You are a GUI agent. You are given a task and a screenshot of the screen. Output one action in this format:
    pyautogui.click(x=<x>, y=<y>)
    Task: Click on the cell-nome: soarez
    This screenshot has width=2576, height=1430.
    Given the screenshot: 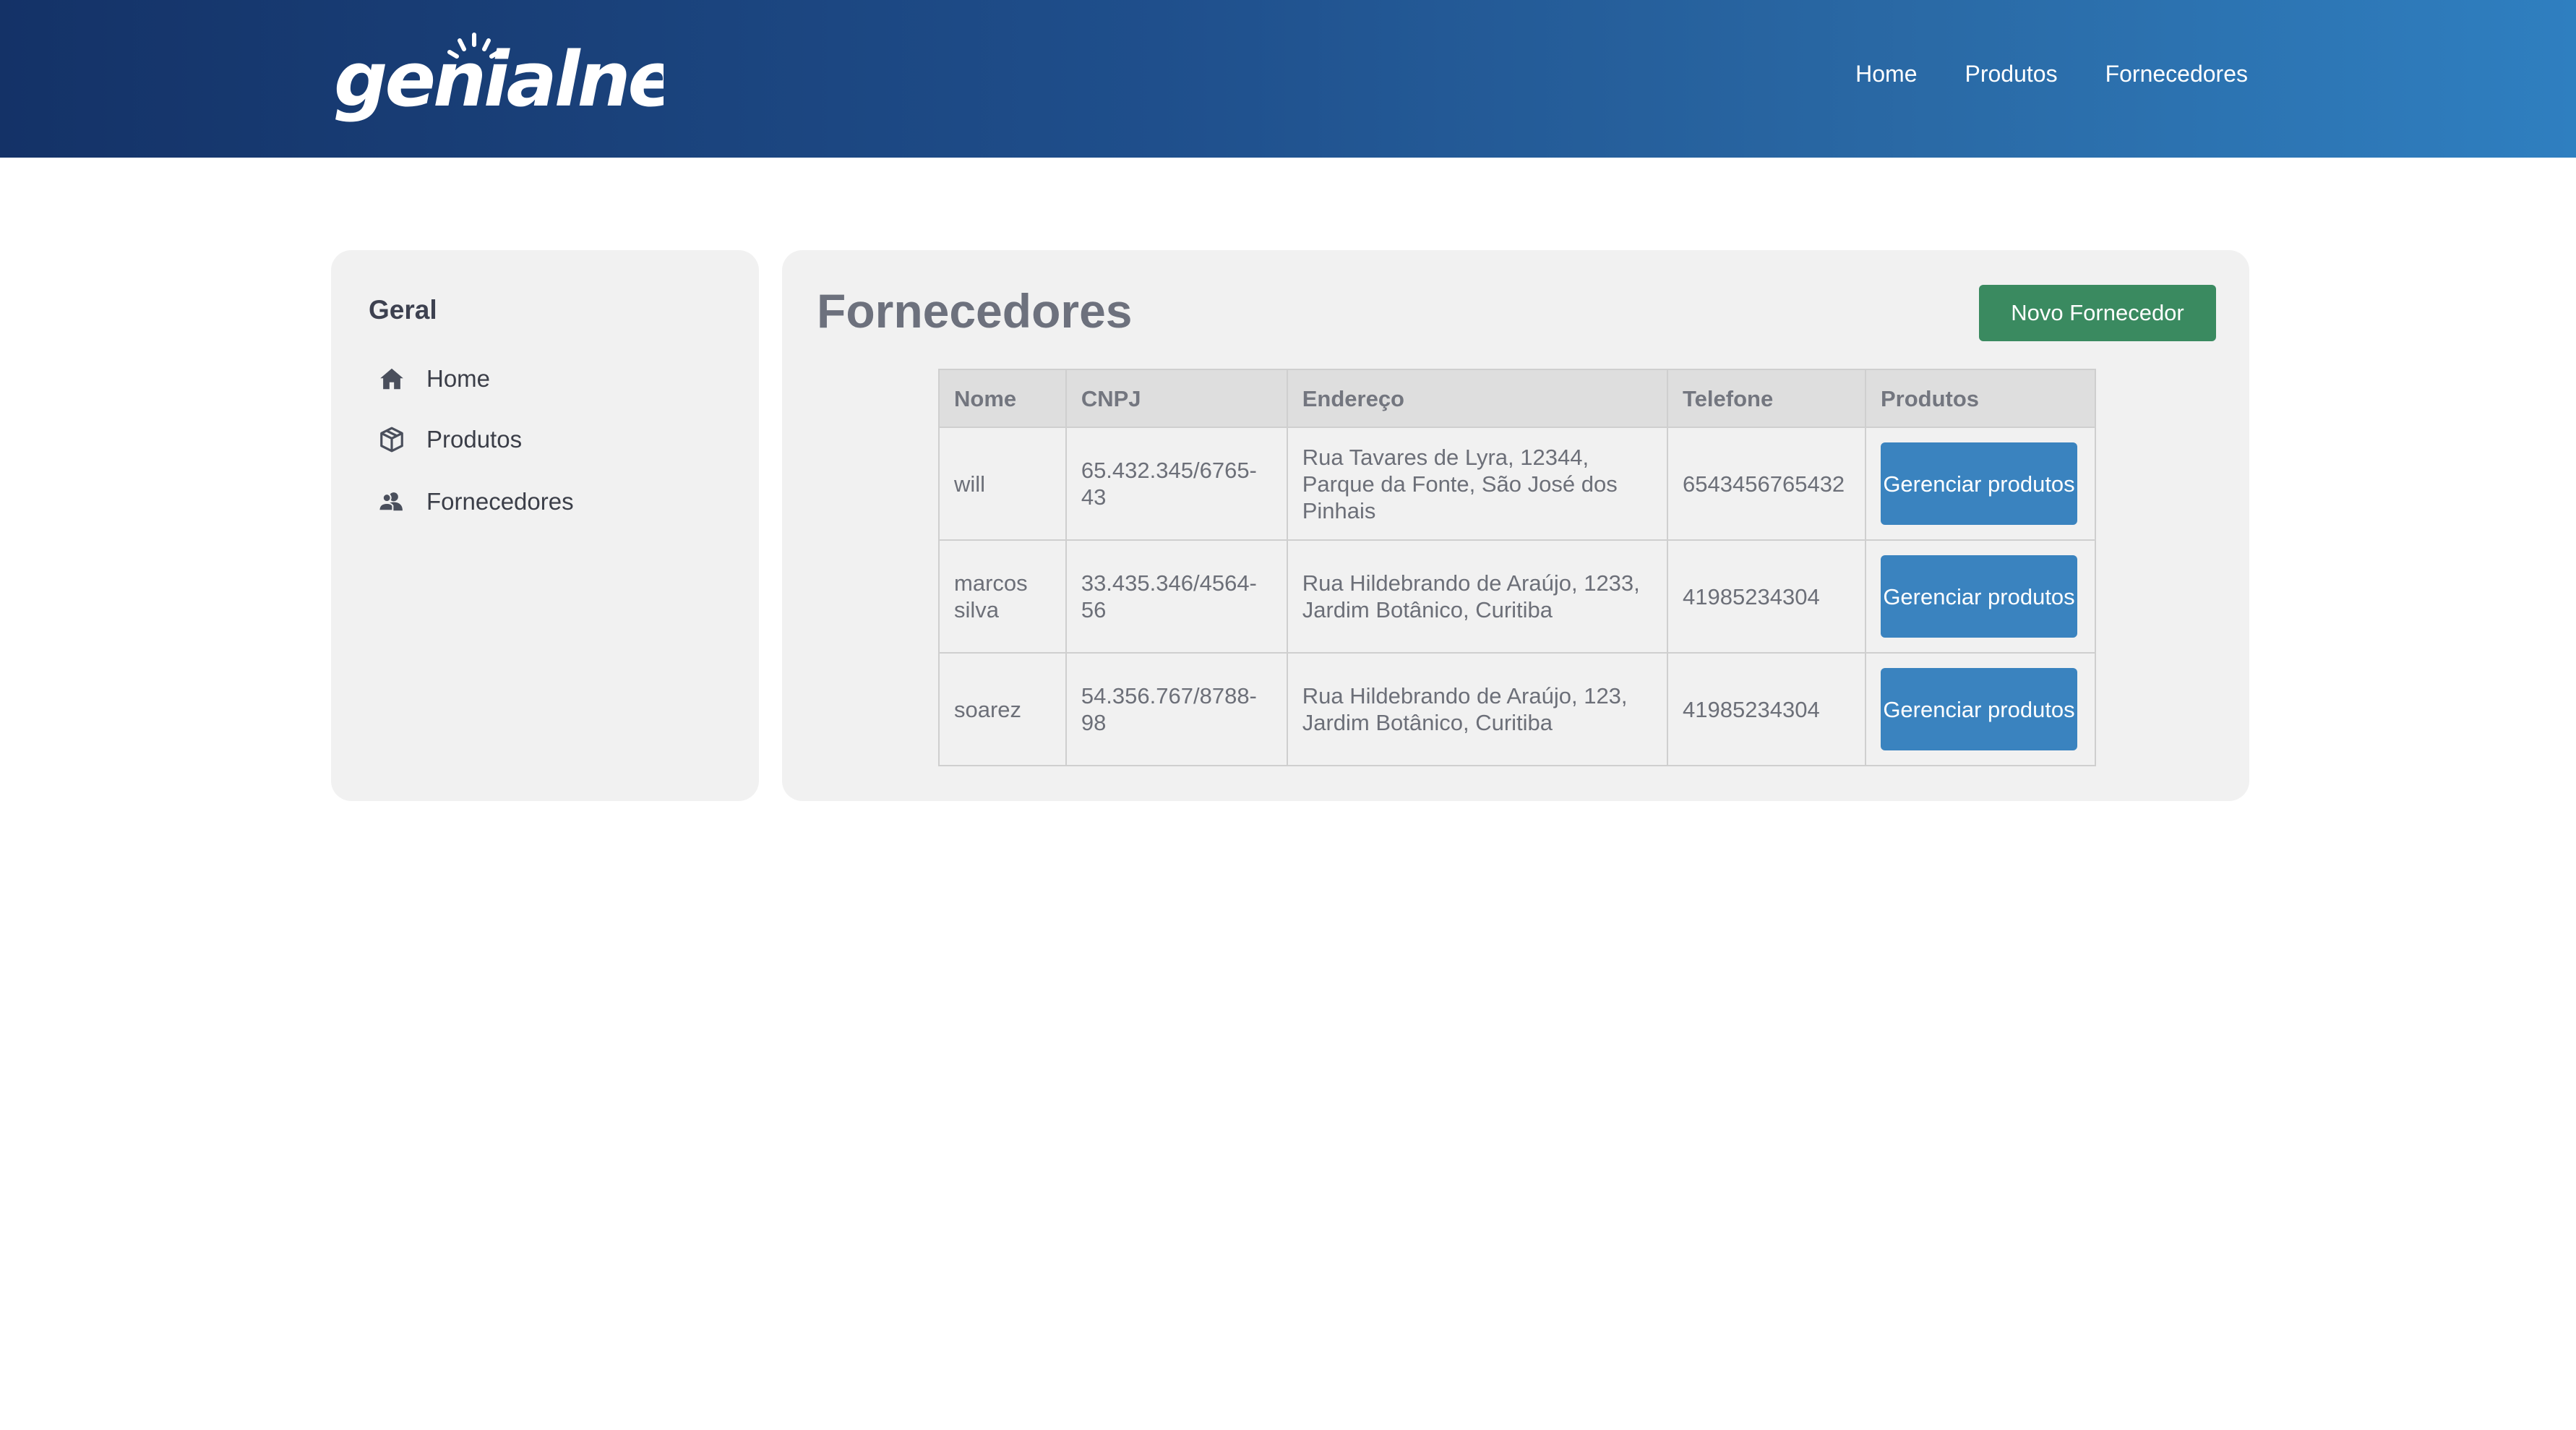 What is the action you would take?
    pyautogui.click(x=1003, y=709)
    